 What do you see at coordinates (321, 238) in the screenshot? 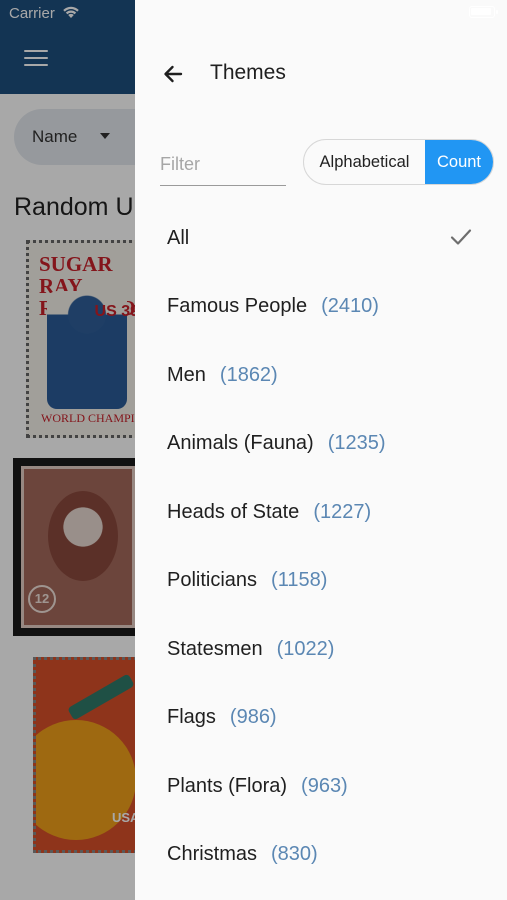
I see `theme-item-all: All` at bounding box center [321, 238].